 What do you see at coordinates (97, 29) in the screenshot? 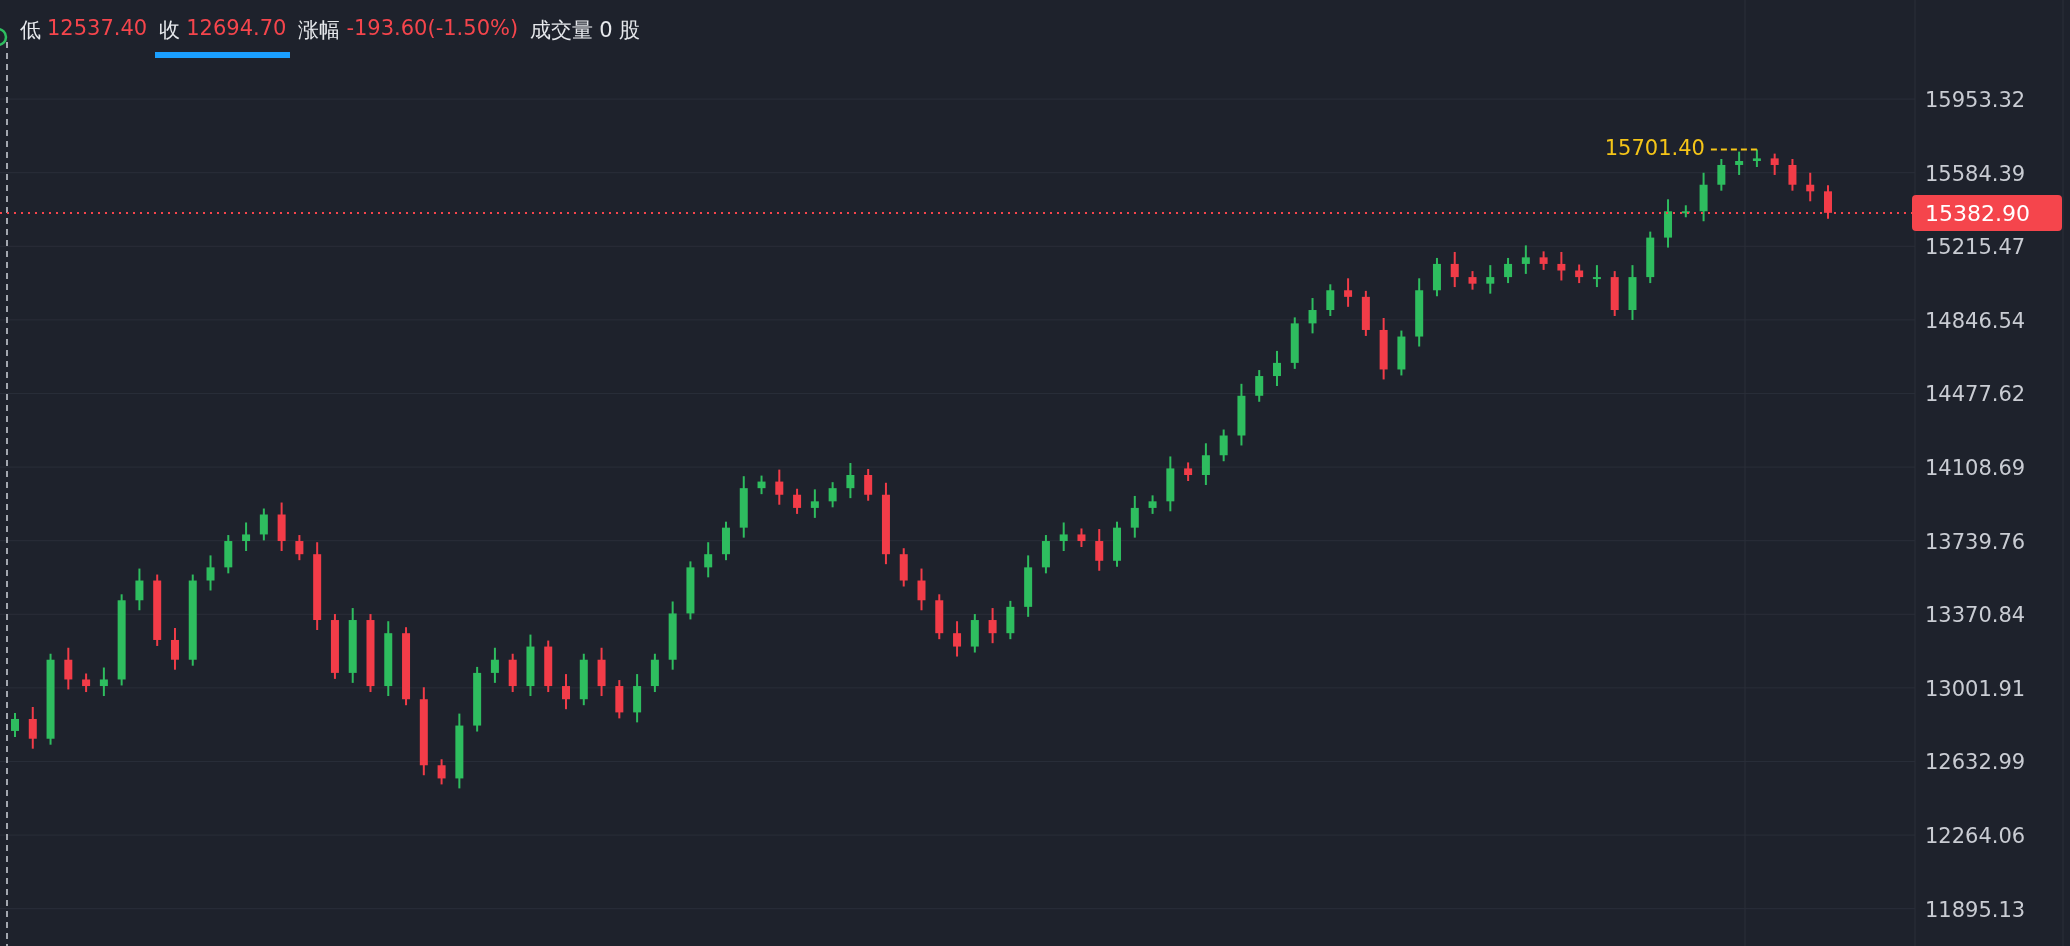
I see `field-value: 12537.40` at bounding box center [97, 29].